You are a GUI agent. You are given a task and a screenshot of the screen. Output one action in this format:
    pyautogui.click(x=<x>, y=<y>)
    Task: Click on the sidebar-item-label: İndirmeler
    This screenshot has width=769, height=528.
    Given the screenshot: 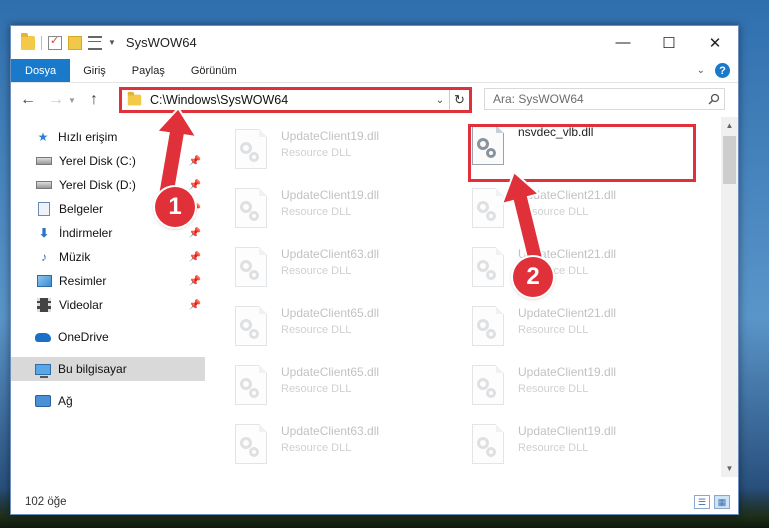 What is the action you would take?
    pyautogui.click(x=86, y=233)
    